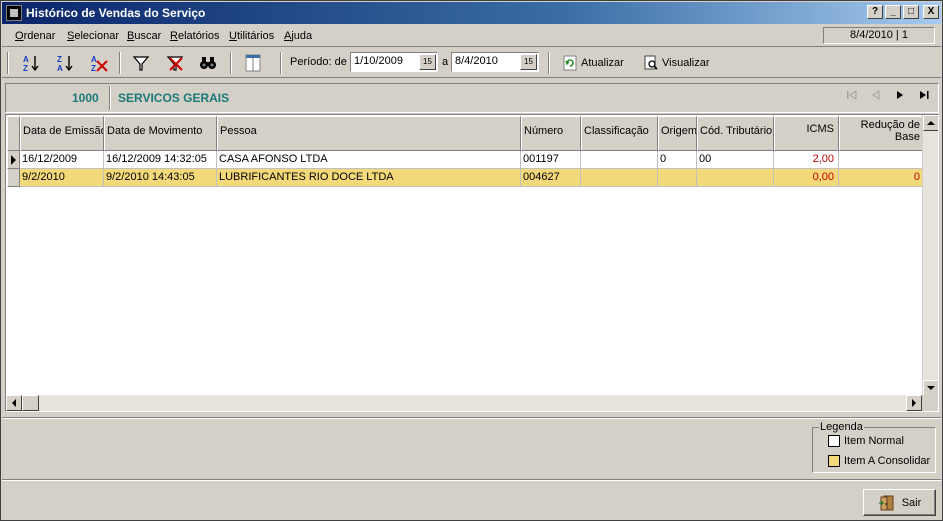 The height and width of the screenshot is (521, 943). Describe the element at coordinates (160, 160) in the screenshot. I see `cell-movimento: 16/12/2009 14:32:05` at that location.